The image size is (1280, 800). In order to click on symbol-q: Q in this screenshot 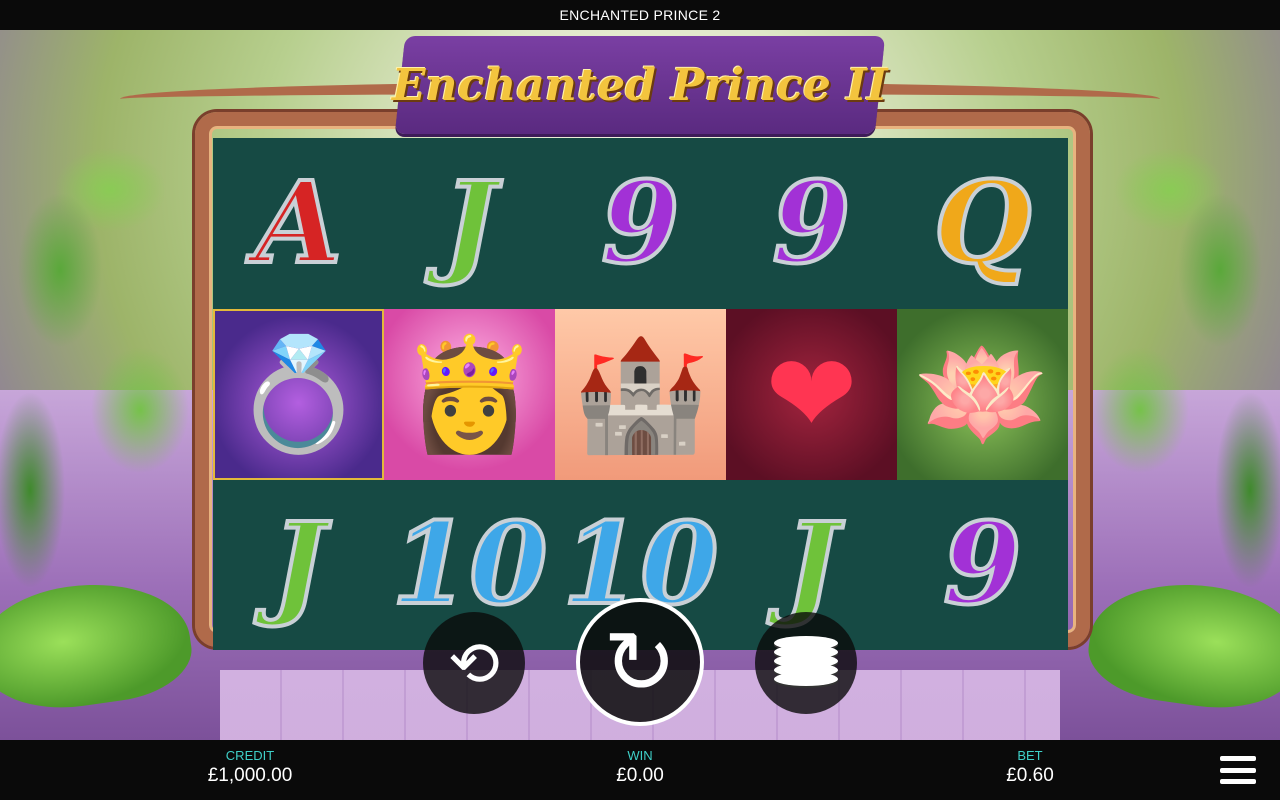, I will do `click(983, 223)`.